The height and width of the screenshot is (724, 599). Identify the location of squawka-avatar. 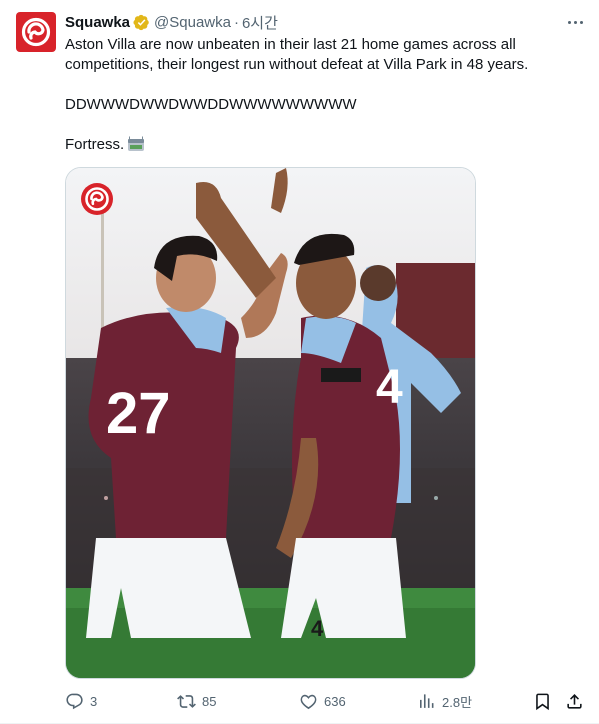
(36, 32).